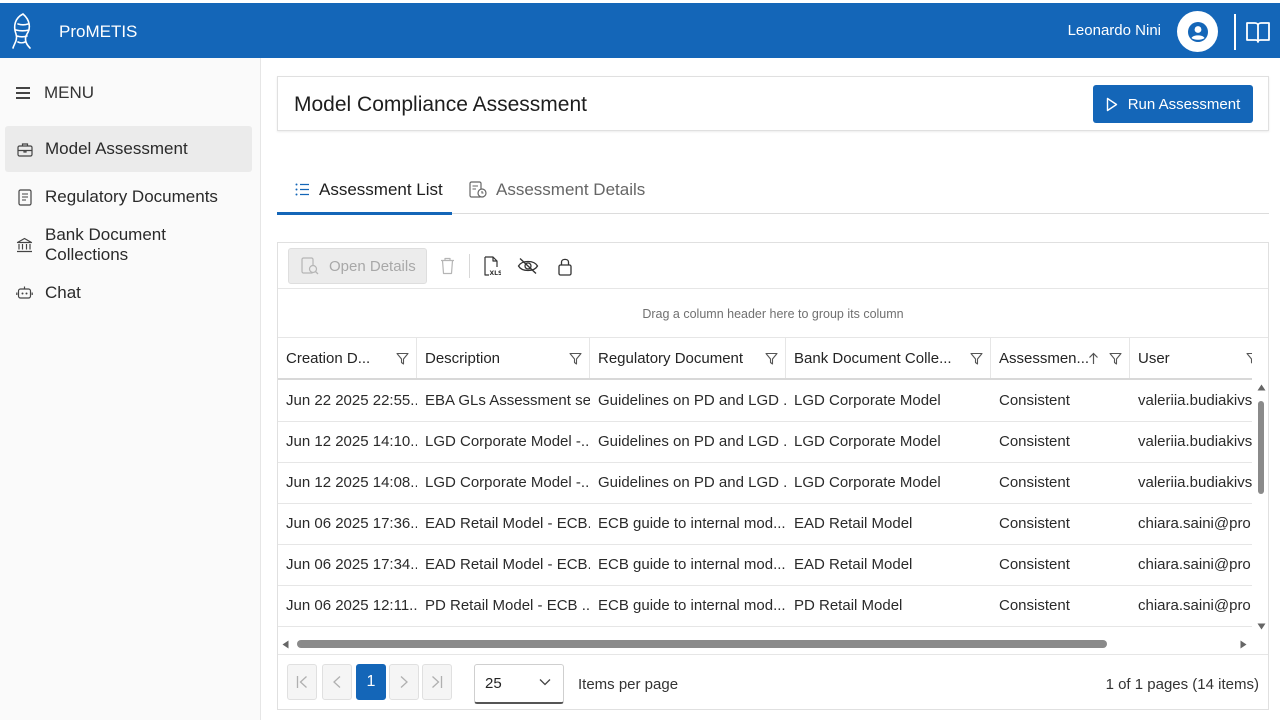 The image size is (1280, 720). What do you see at coordinates (302, 189) in the screenshot?
I see `list-icon` at bounding box center [302, 189].